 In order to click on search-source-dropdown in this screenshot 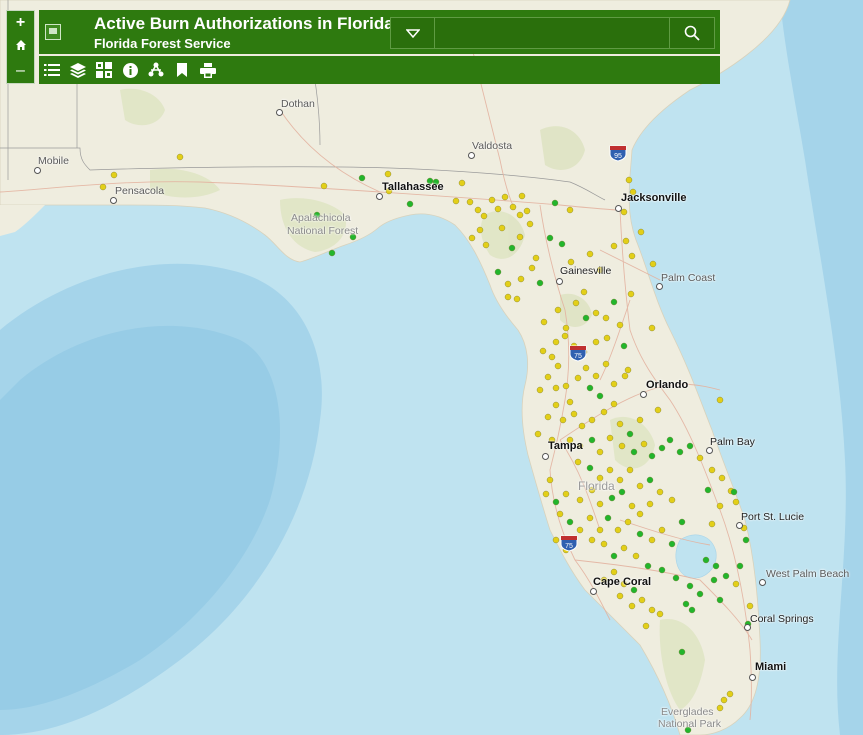, I will do `click(413, 33)`.